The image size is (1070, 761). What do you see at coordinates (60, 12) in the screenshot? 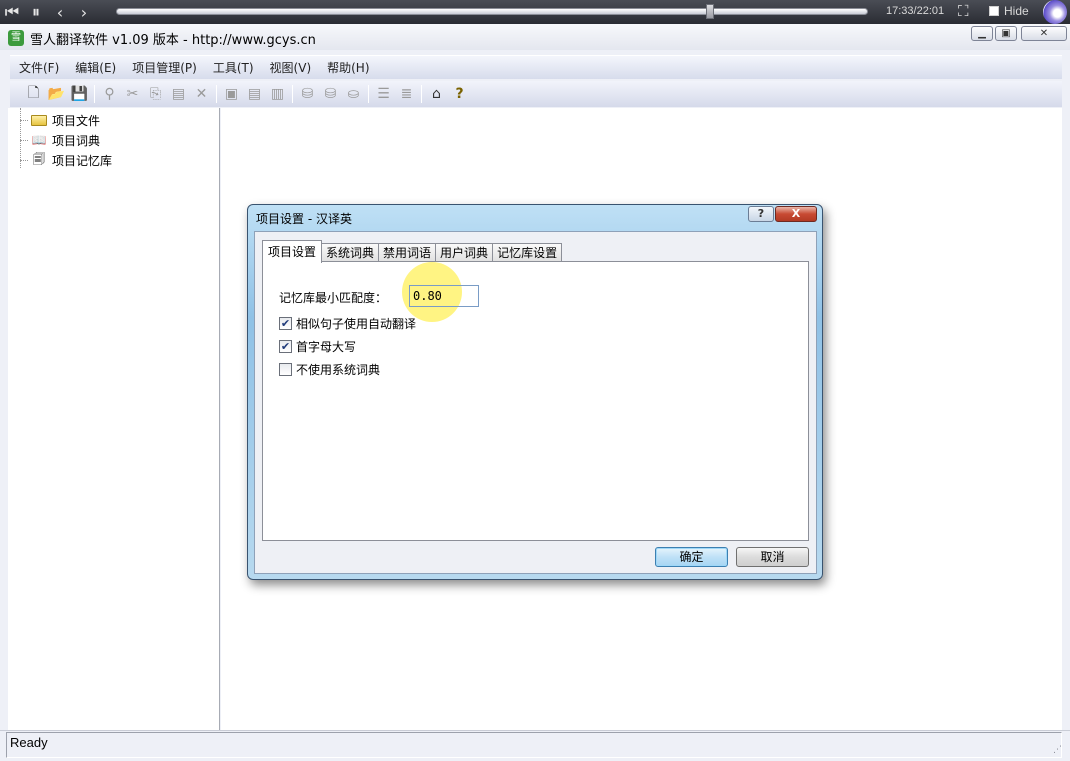
I see `prev-icon: ‹` at bounding box center [60, 12].